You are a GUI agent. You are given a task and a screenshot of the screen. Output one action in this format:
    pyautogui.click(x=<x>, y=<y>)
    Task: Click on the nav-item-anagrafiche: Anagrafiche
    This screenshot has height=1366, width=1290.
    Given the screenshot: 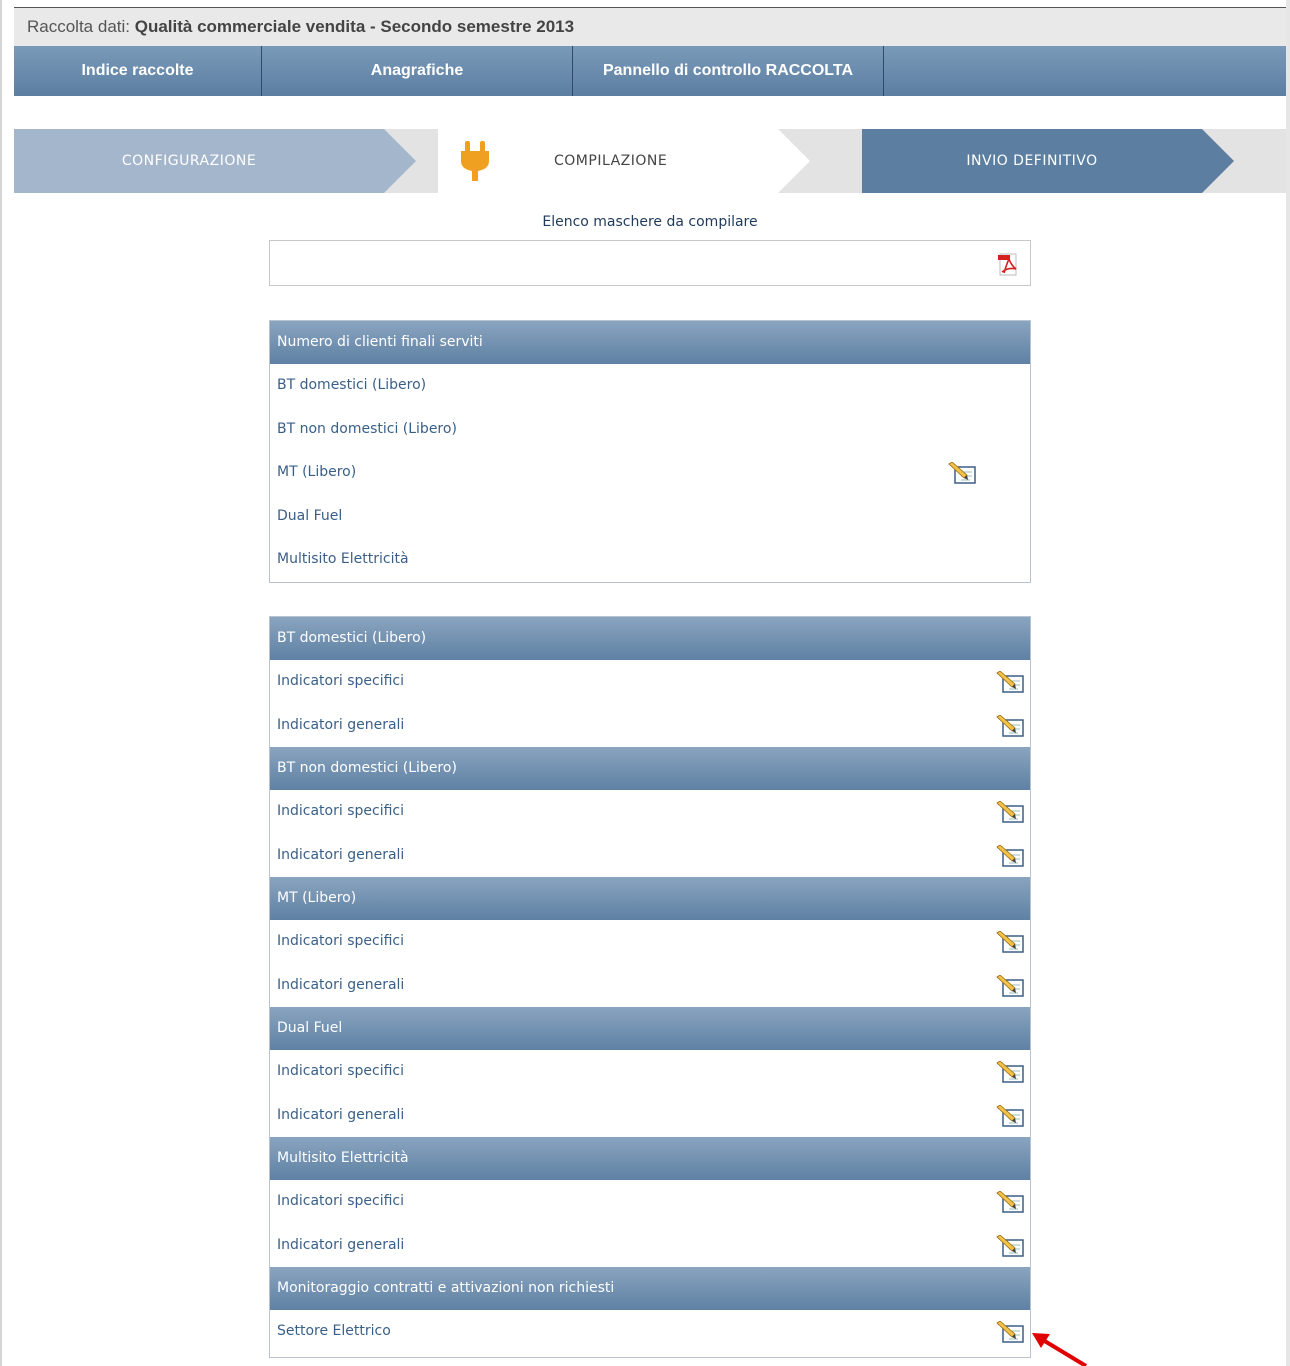 What is the action you would take?
    pyautogui.click(x=417, y=71)
    